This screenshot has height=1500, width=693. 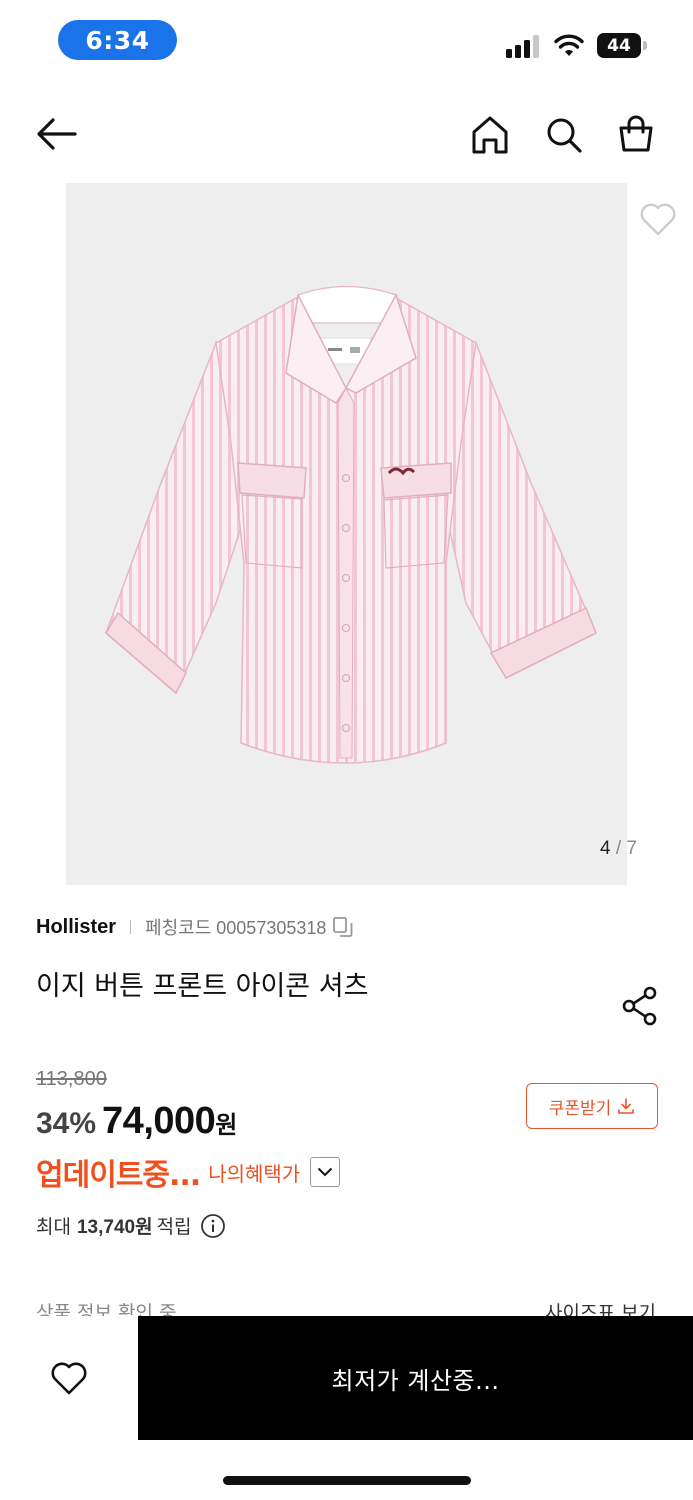 I want to click on points-row: 최대 13,740원 적립, so click(x=131, y=1225).